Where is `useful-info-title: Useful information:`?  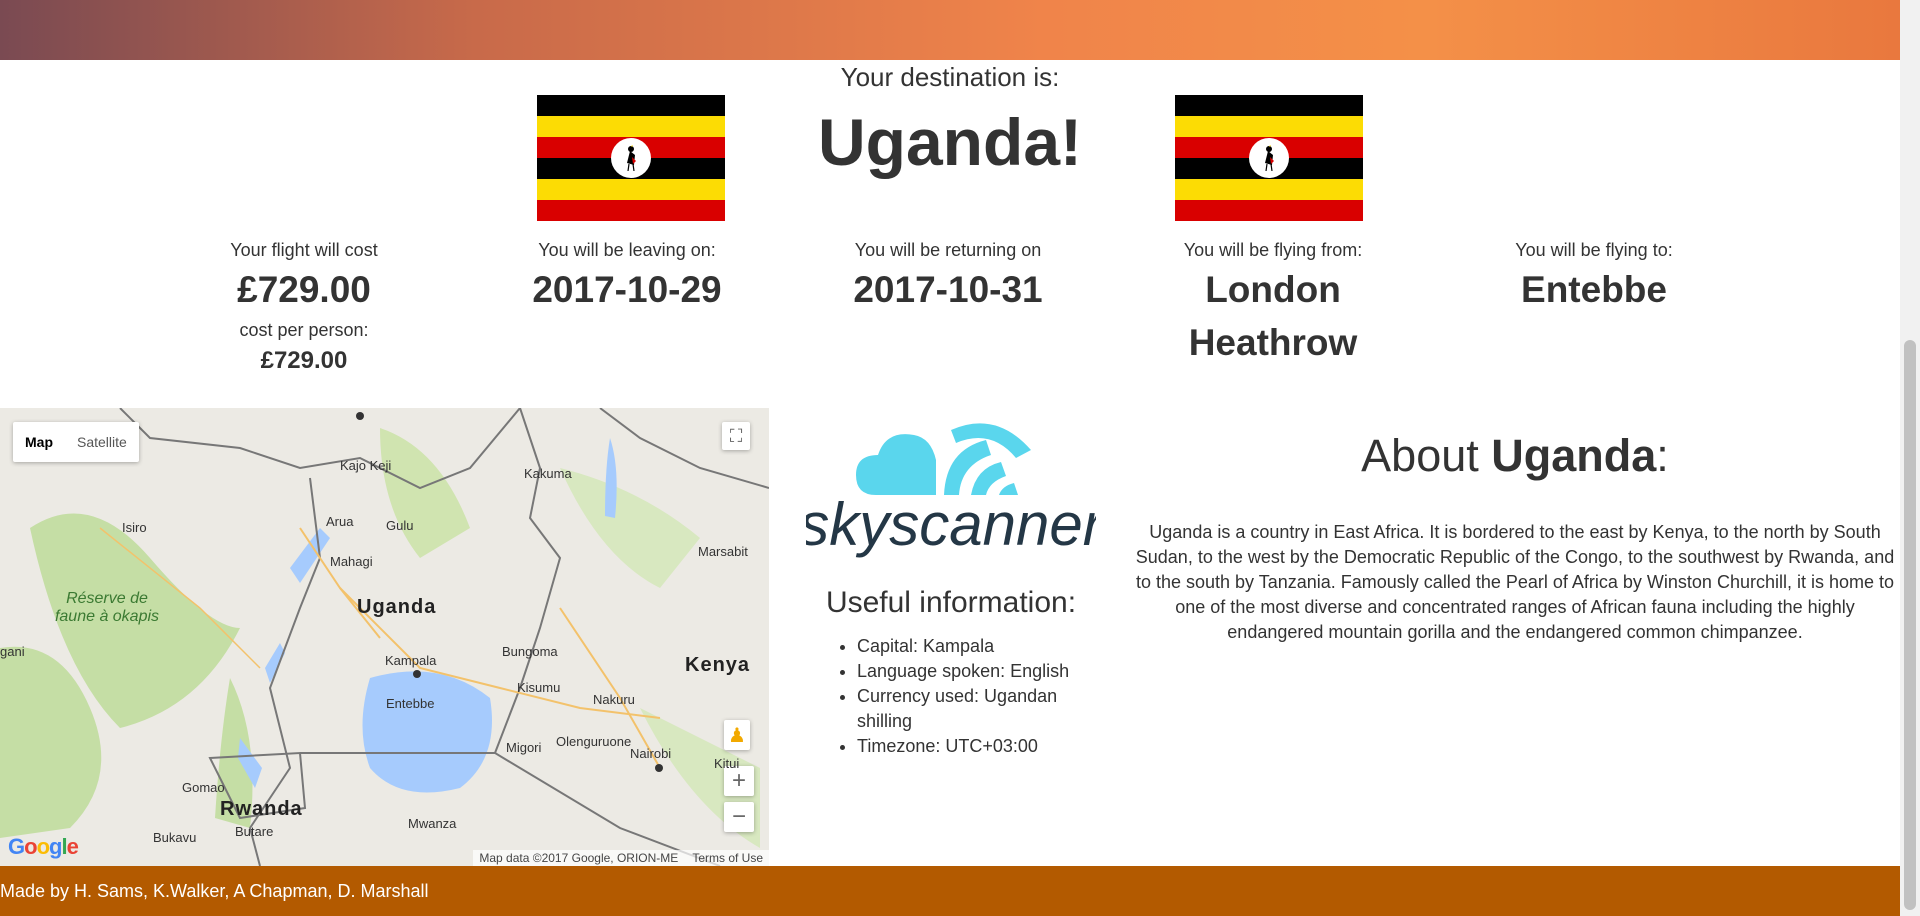 useful-info-title: Useful information: is located at coordinates (951, 602).